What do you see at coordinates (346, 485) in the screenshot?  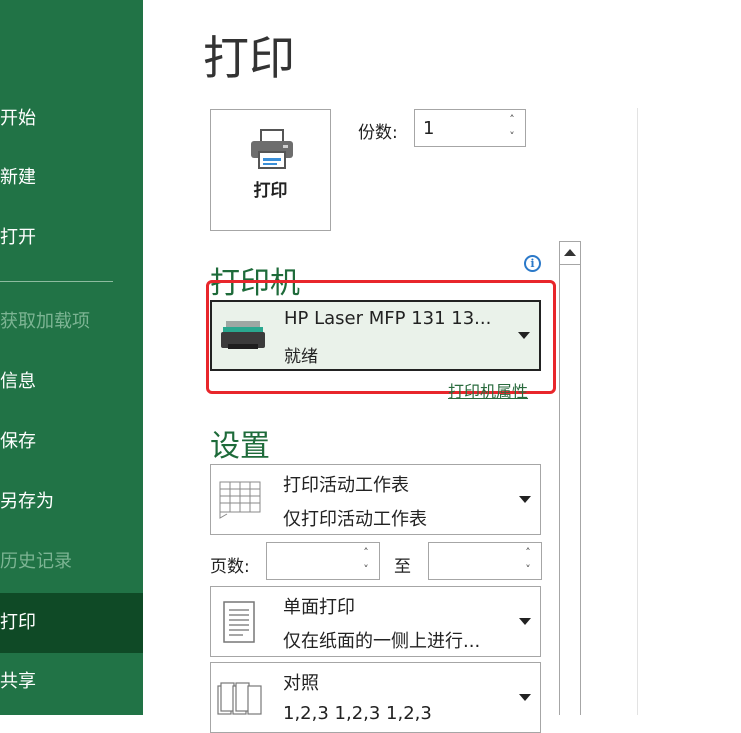 I see `print-what-label: 打印活动工作表` at bounding box center [346, 485].